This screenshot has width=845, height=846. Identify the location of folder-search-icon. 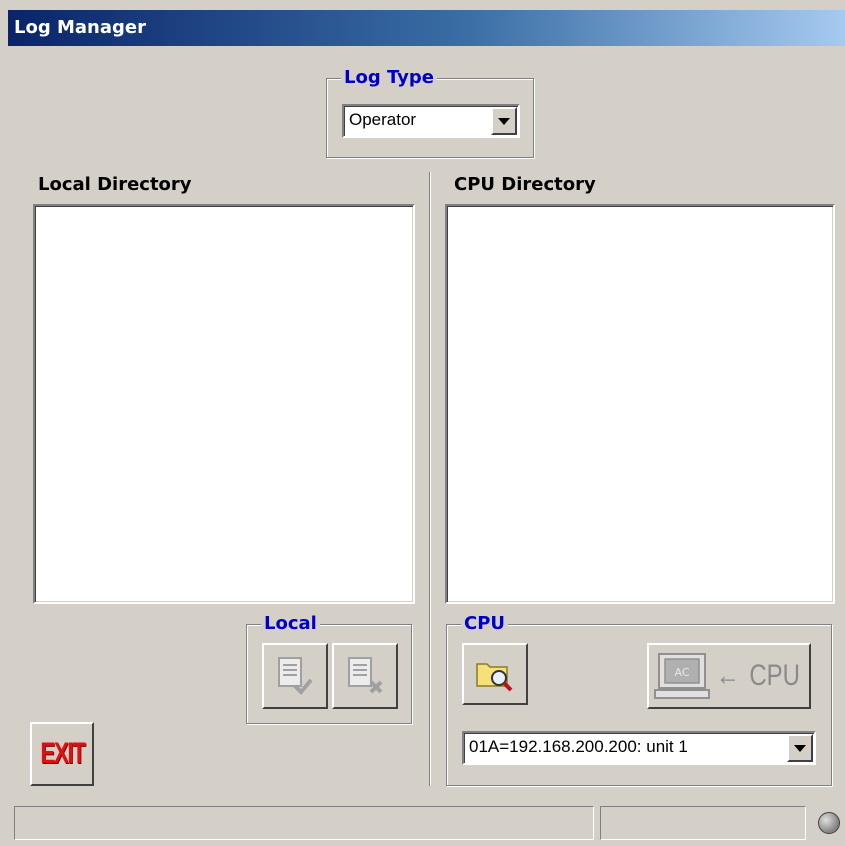
(494, 677).